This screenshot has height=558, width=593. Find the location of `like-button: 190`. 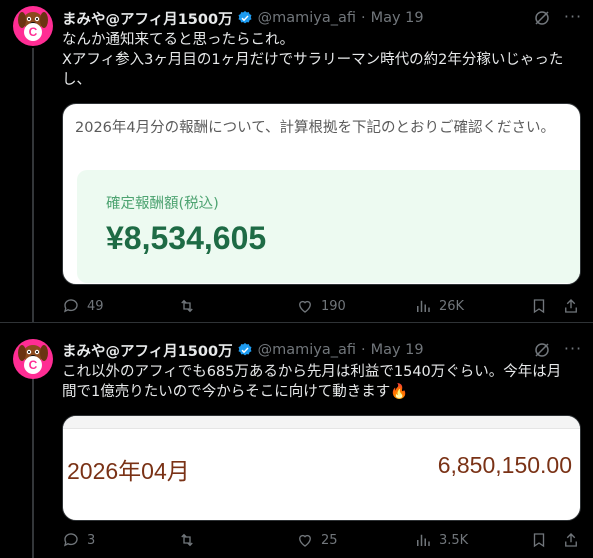

like-button: 190 is located at coordinates (321, 306).